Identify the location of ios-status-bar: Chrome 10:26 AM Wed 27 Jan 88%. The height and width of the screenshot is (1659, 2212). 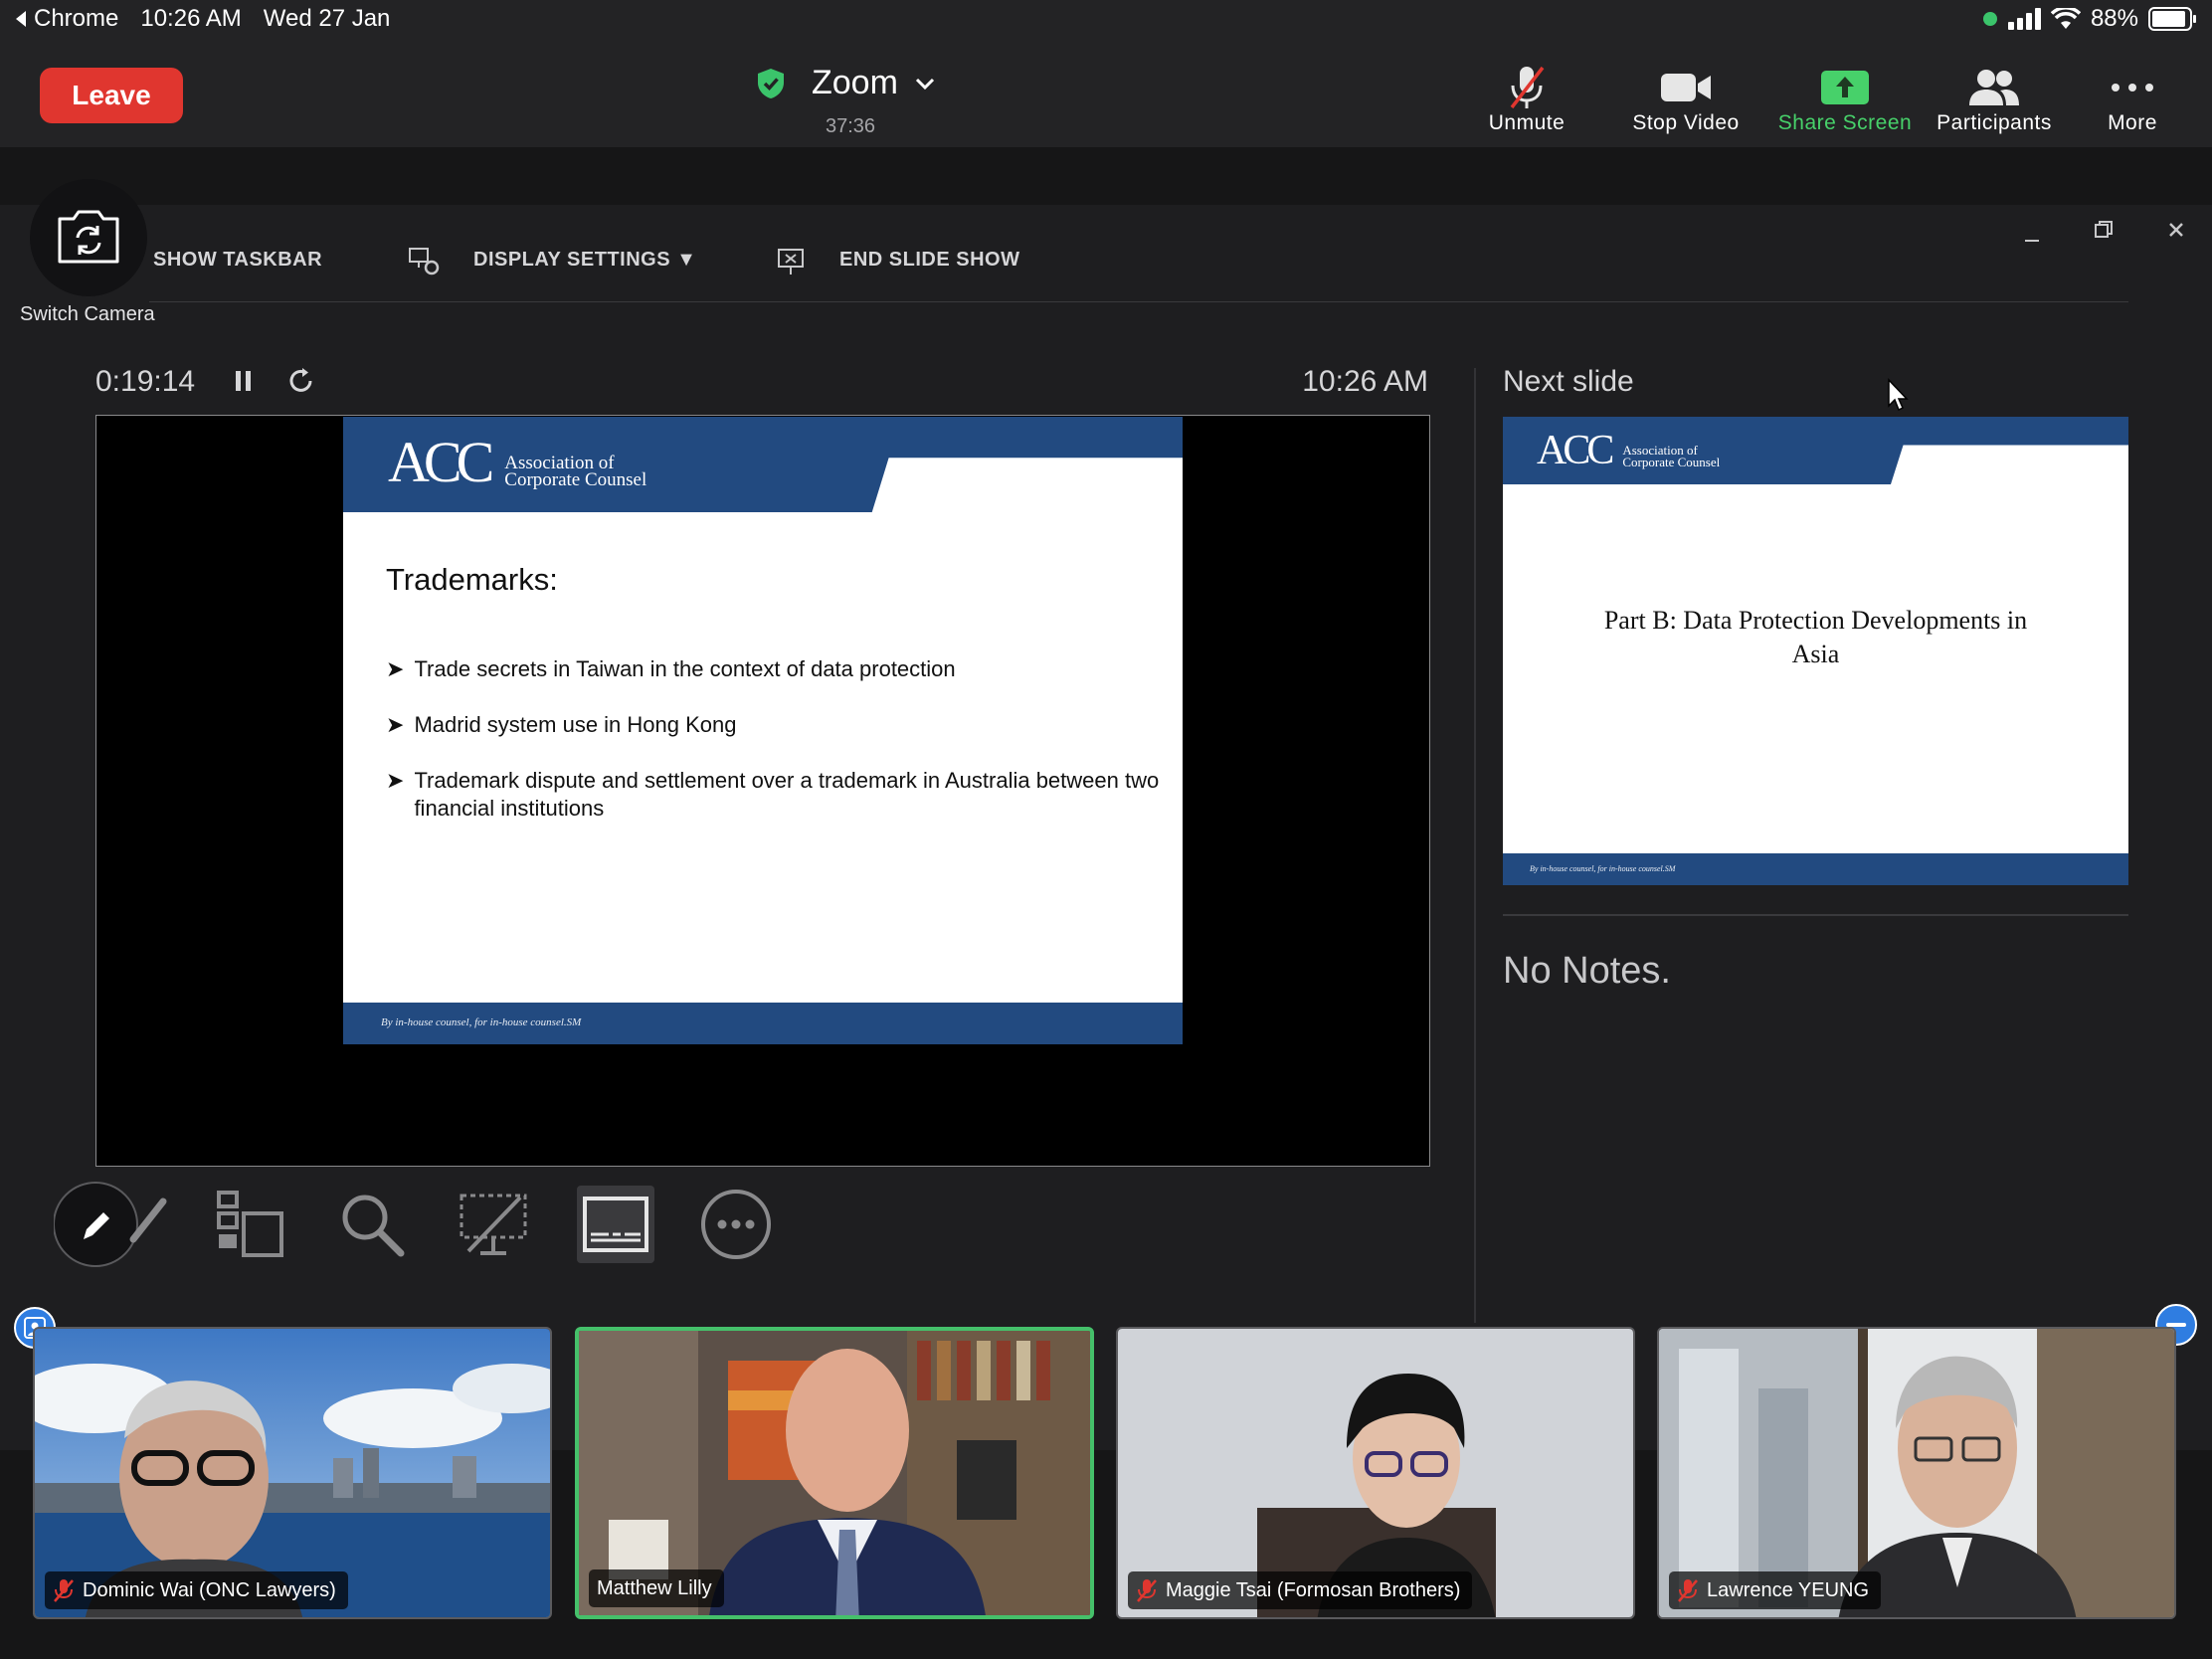
(1106, 20).